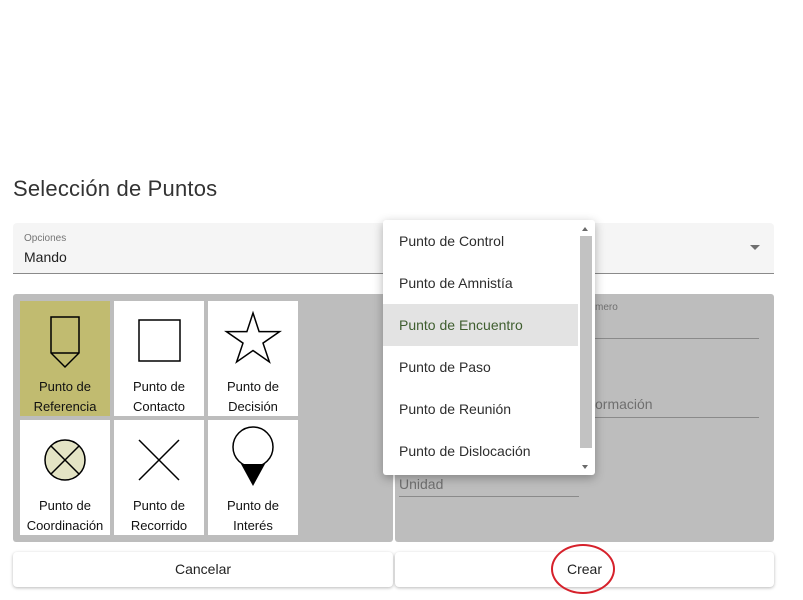 The width and height of the screenshot is (803, 600). Describe the element at coordinates (585, 229) in the screenshot. I see `scroll-up-icon` at that location.